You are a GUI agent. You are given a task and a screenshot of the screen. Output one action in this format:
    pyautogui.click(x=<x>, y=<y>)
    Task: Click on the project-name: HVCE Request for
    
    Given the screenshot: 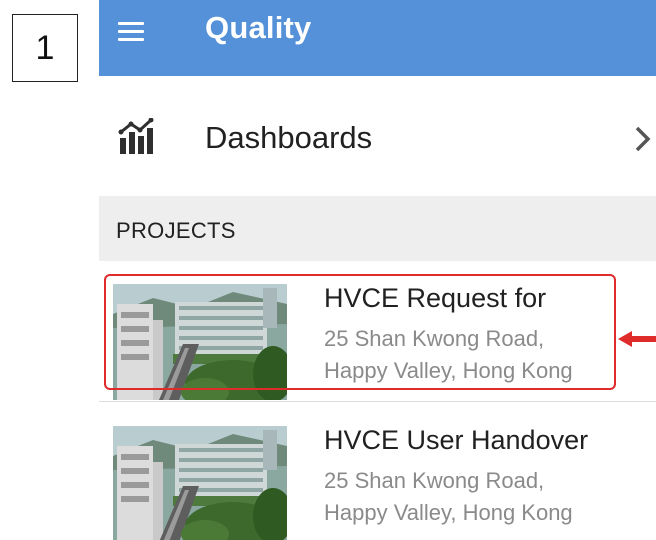 What is the action you would take?
    pyautogui.click(x=435, y=298)
    